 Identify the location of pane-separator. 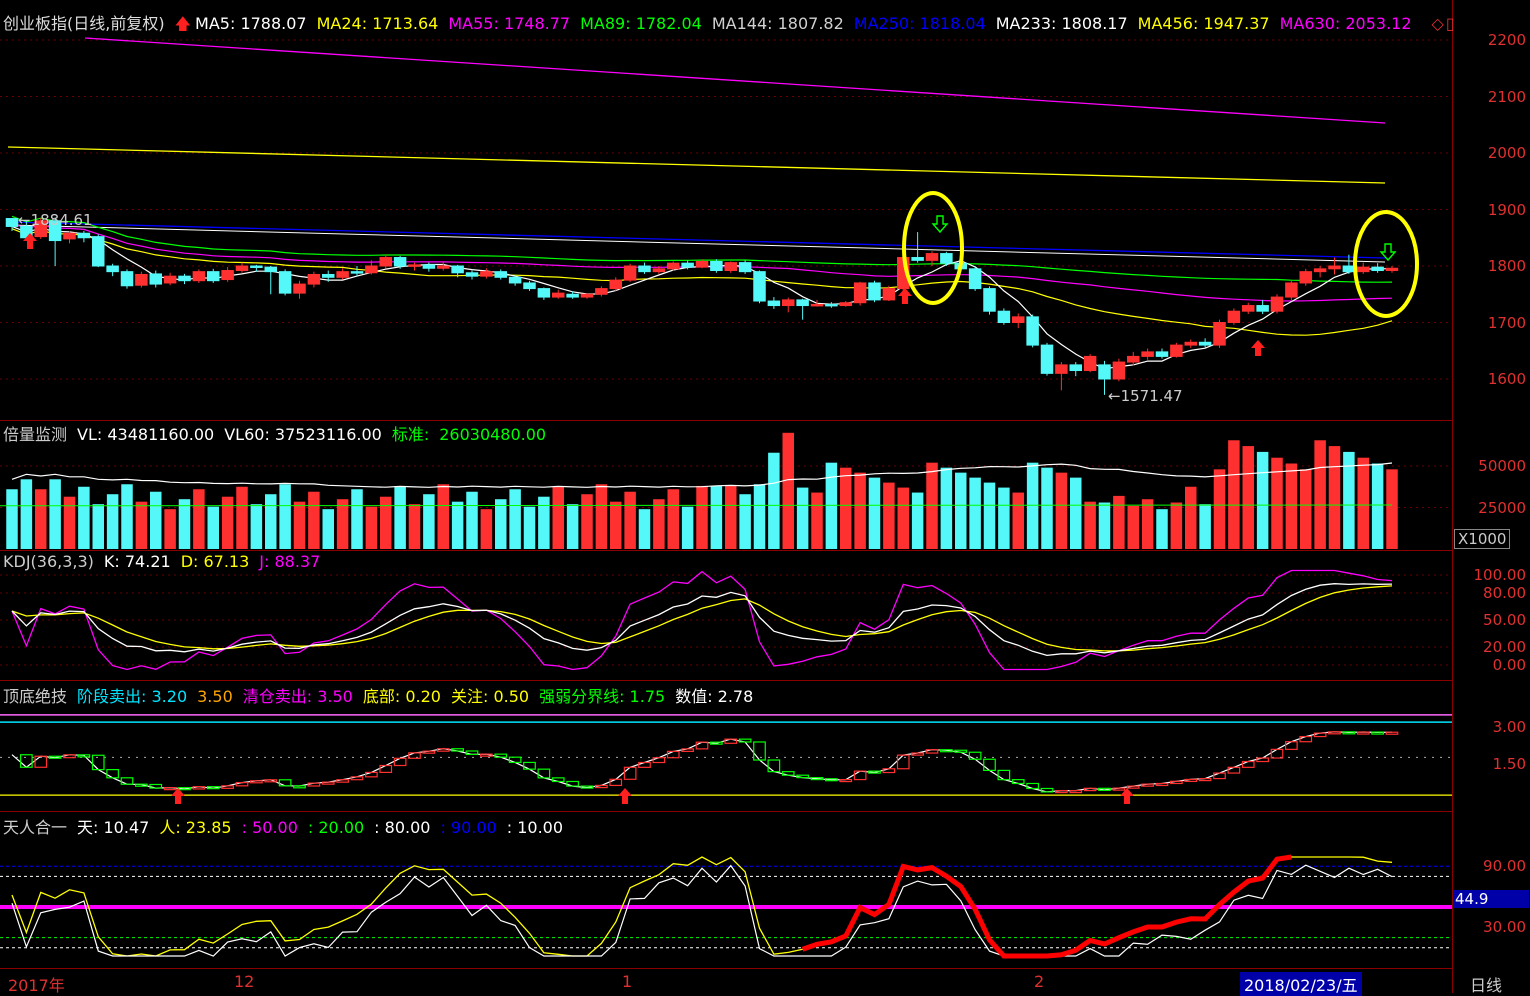
(726, 811).